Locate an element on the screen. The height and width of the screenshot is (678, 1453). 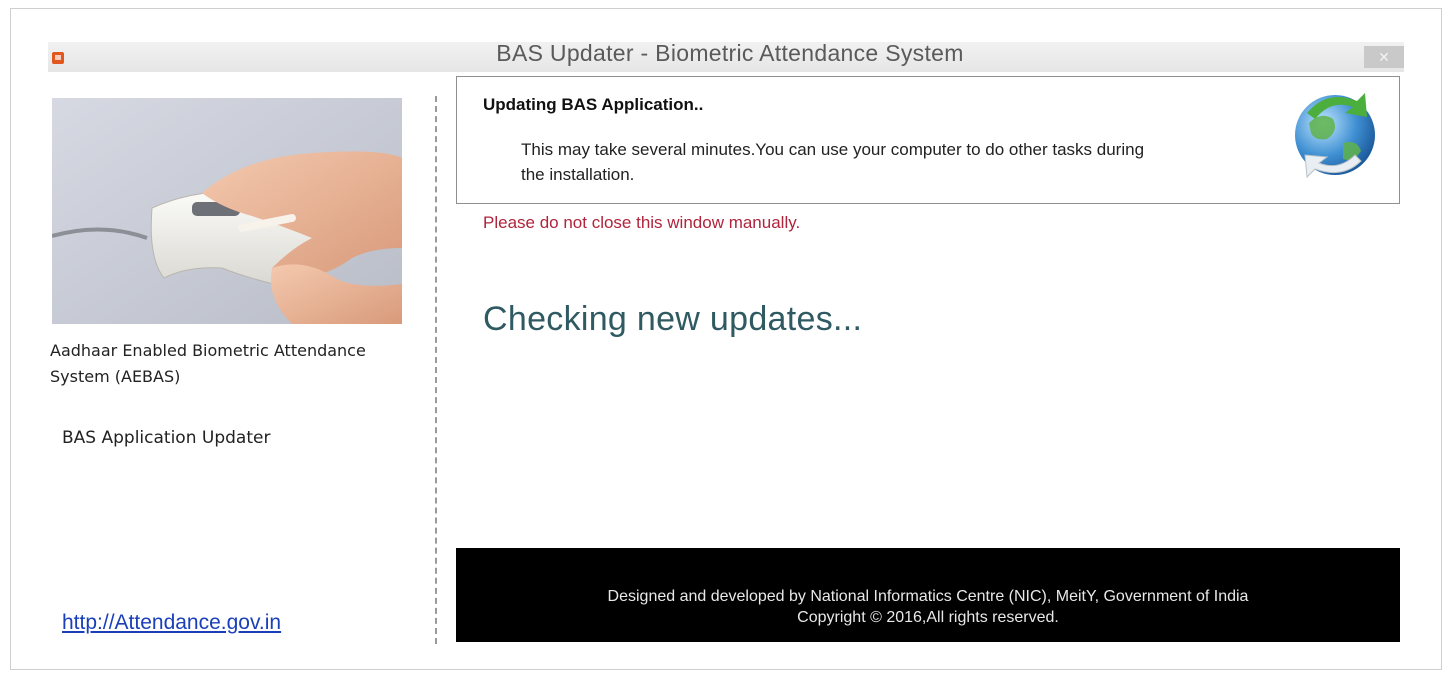
footer-copyright: Copyright © 2016,All rights reserved. is located at coordinates (928, 617).